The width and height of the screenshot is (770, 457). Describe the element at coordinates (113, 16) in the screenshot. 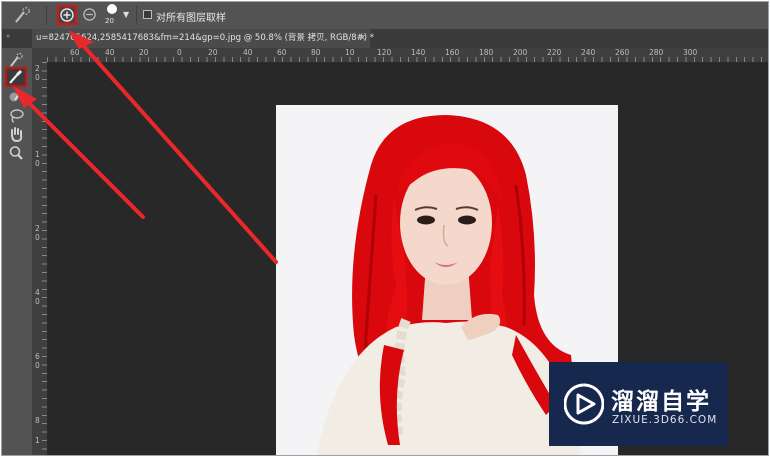

I see `brush-size-picker: 20` at that location.